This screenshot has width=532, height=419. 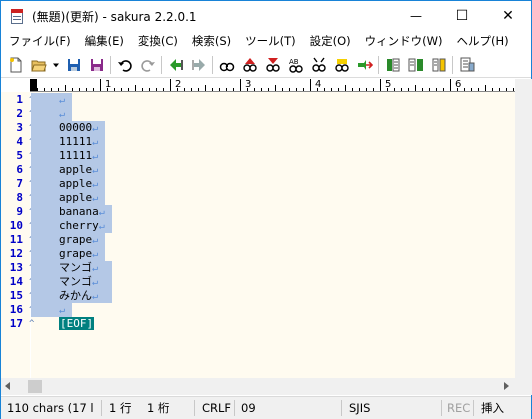 What do you see at coordinates (341, 65) in the screenshot?
I see `search-clear-button` at bounding box center [341, 65].